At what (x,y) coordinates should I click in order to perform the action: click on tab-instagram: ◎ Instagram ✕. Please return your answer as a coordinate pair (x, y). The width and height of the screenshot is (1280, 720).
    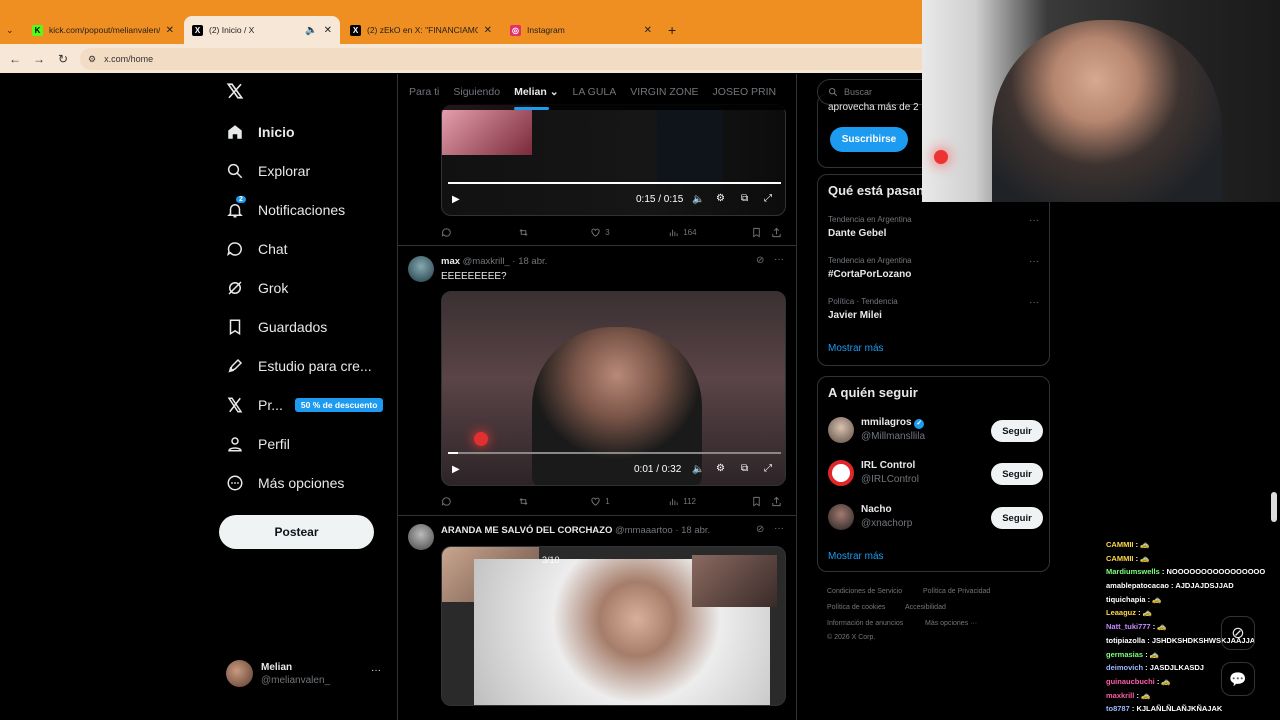
    Looking at the image, I should click on (581, 30).